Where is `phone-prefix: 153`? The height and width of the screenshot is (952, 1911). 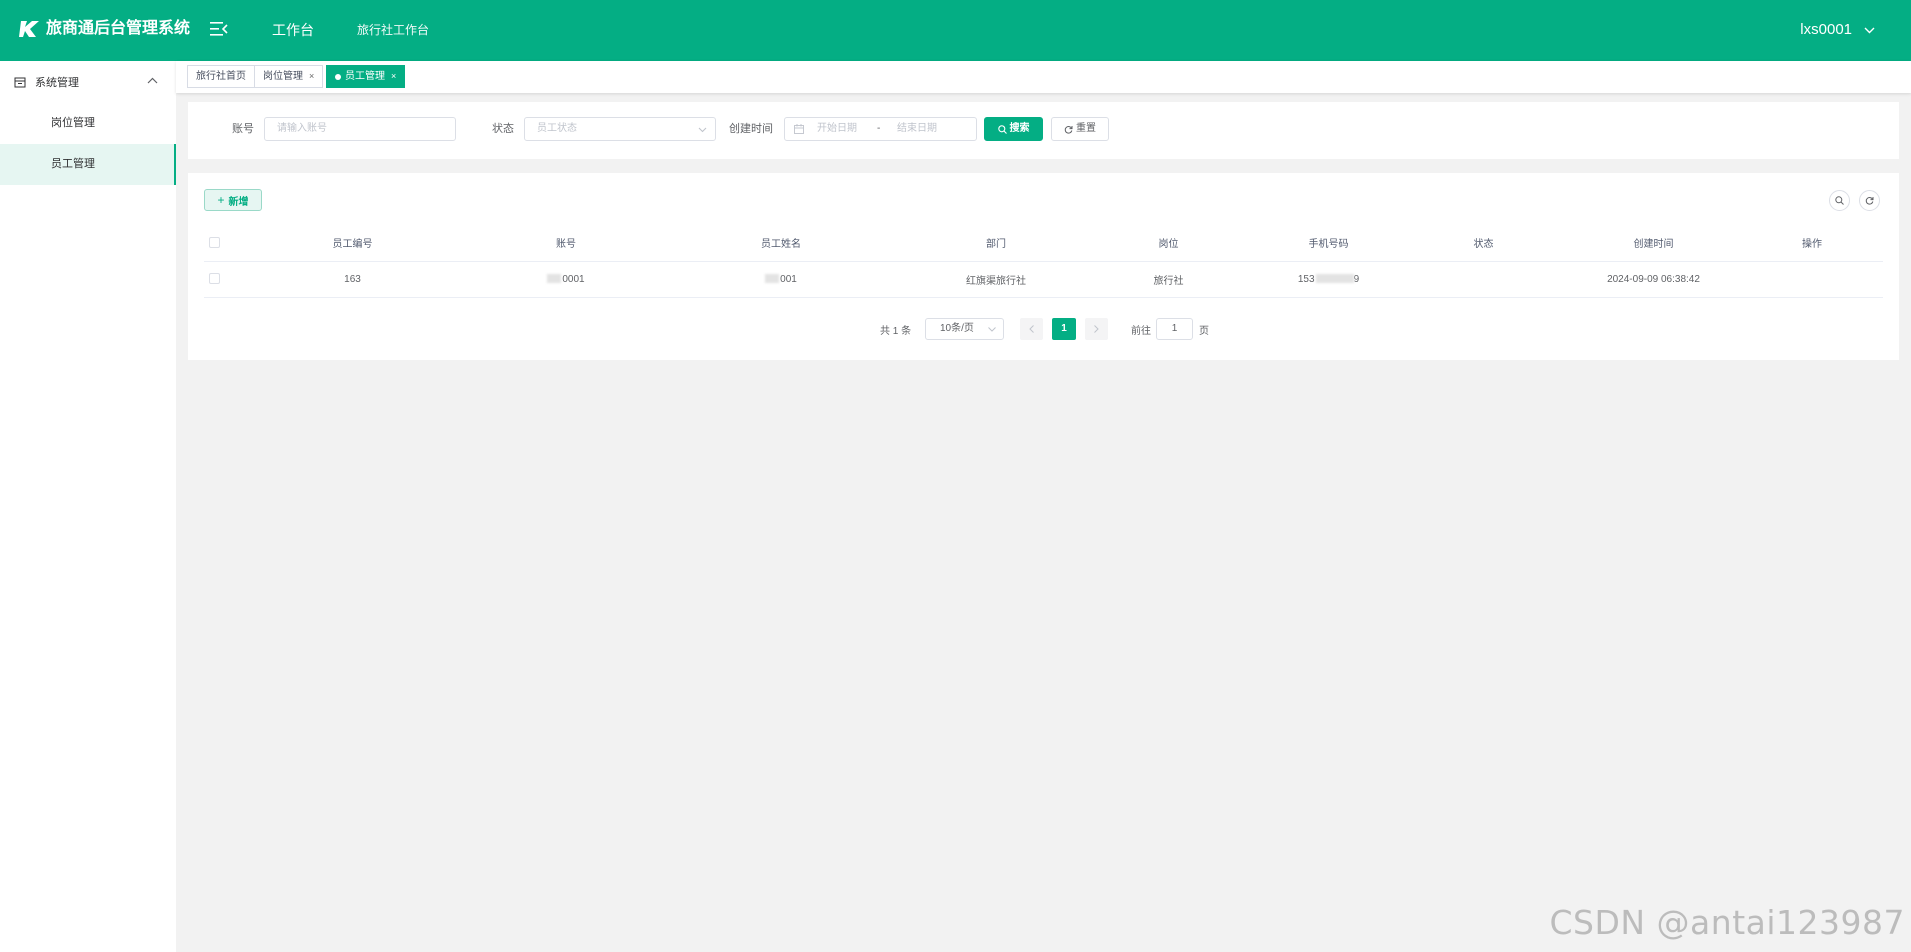
phone-prefix: 153 is located at coordinates (1306, 279).